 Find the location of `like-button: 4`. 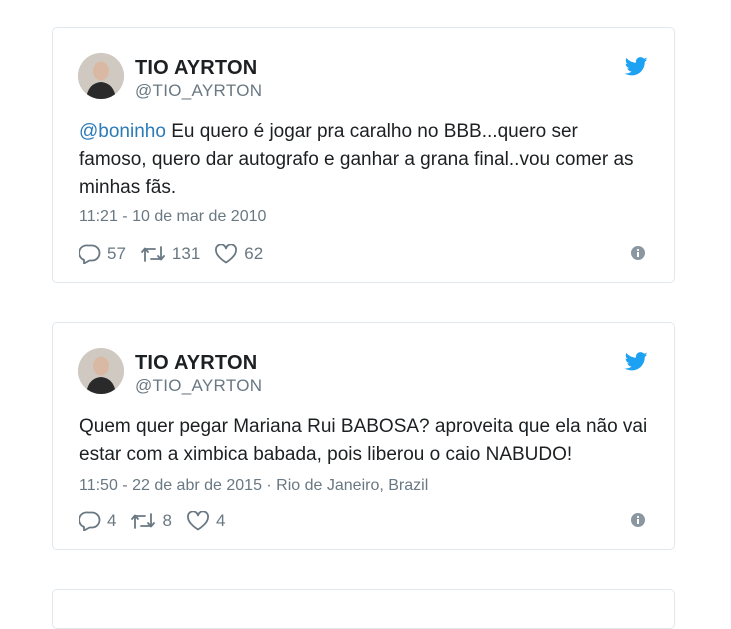

like-button: 4 is located at coordinates (205, 521).